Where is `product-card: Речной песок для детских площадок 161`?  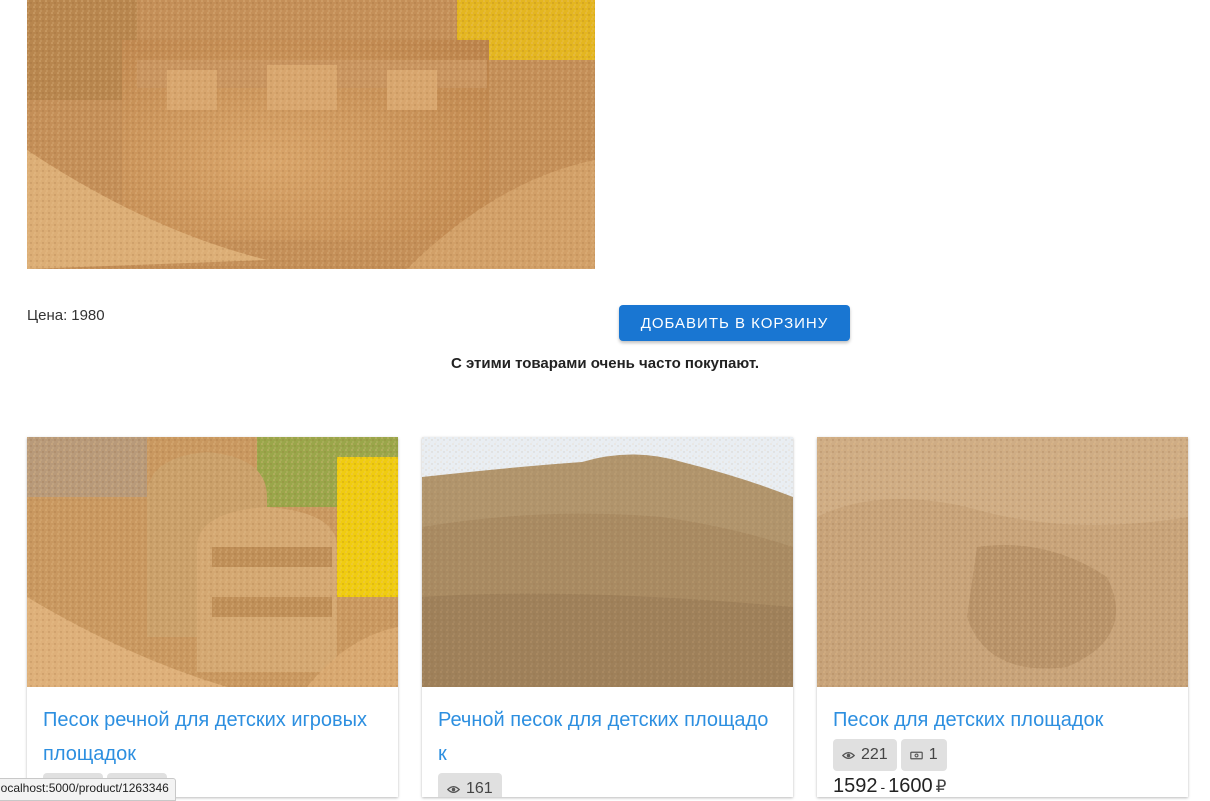 product-card: Речной песок для детских площадок 161 is located at coordinates (607, 617).